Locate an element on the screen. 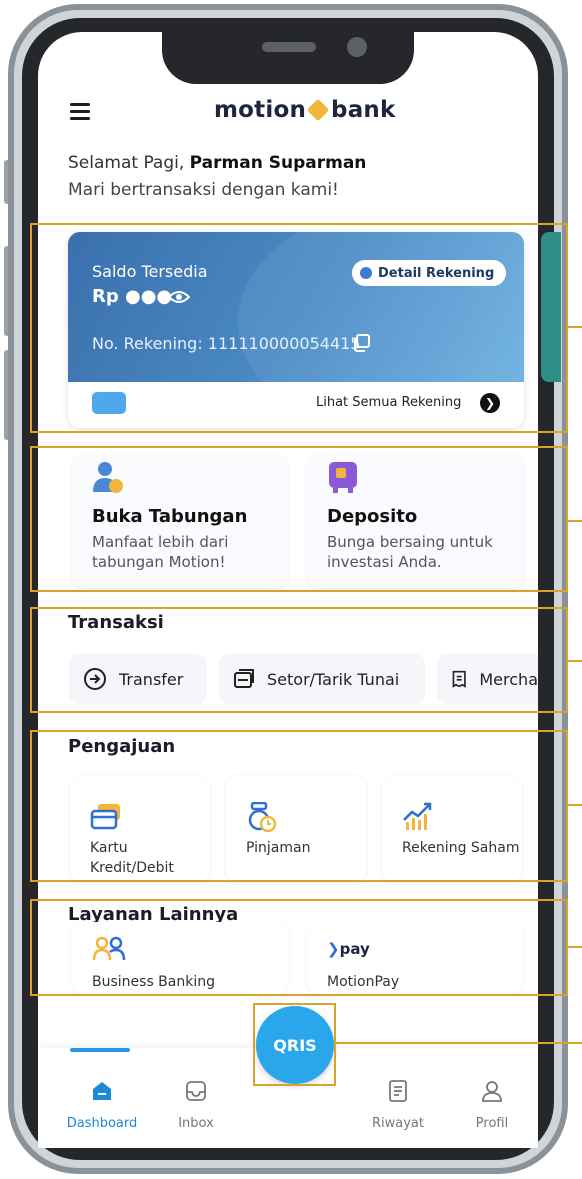  user-name: Parman Suparman is located at coordinates (278, 163).